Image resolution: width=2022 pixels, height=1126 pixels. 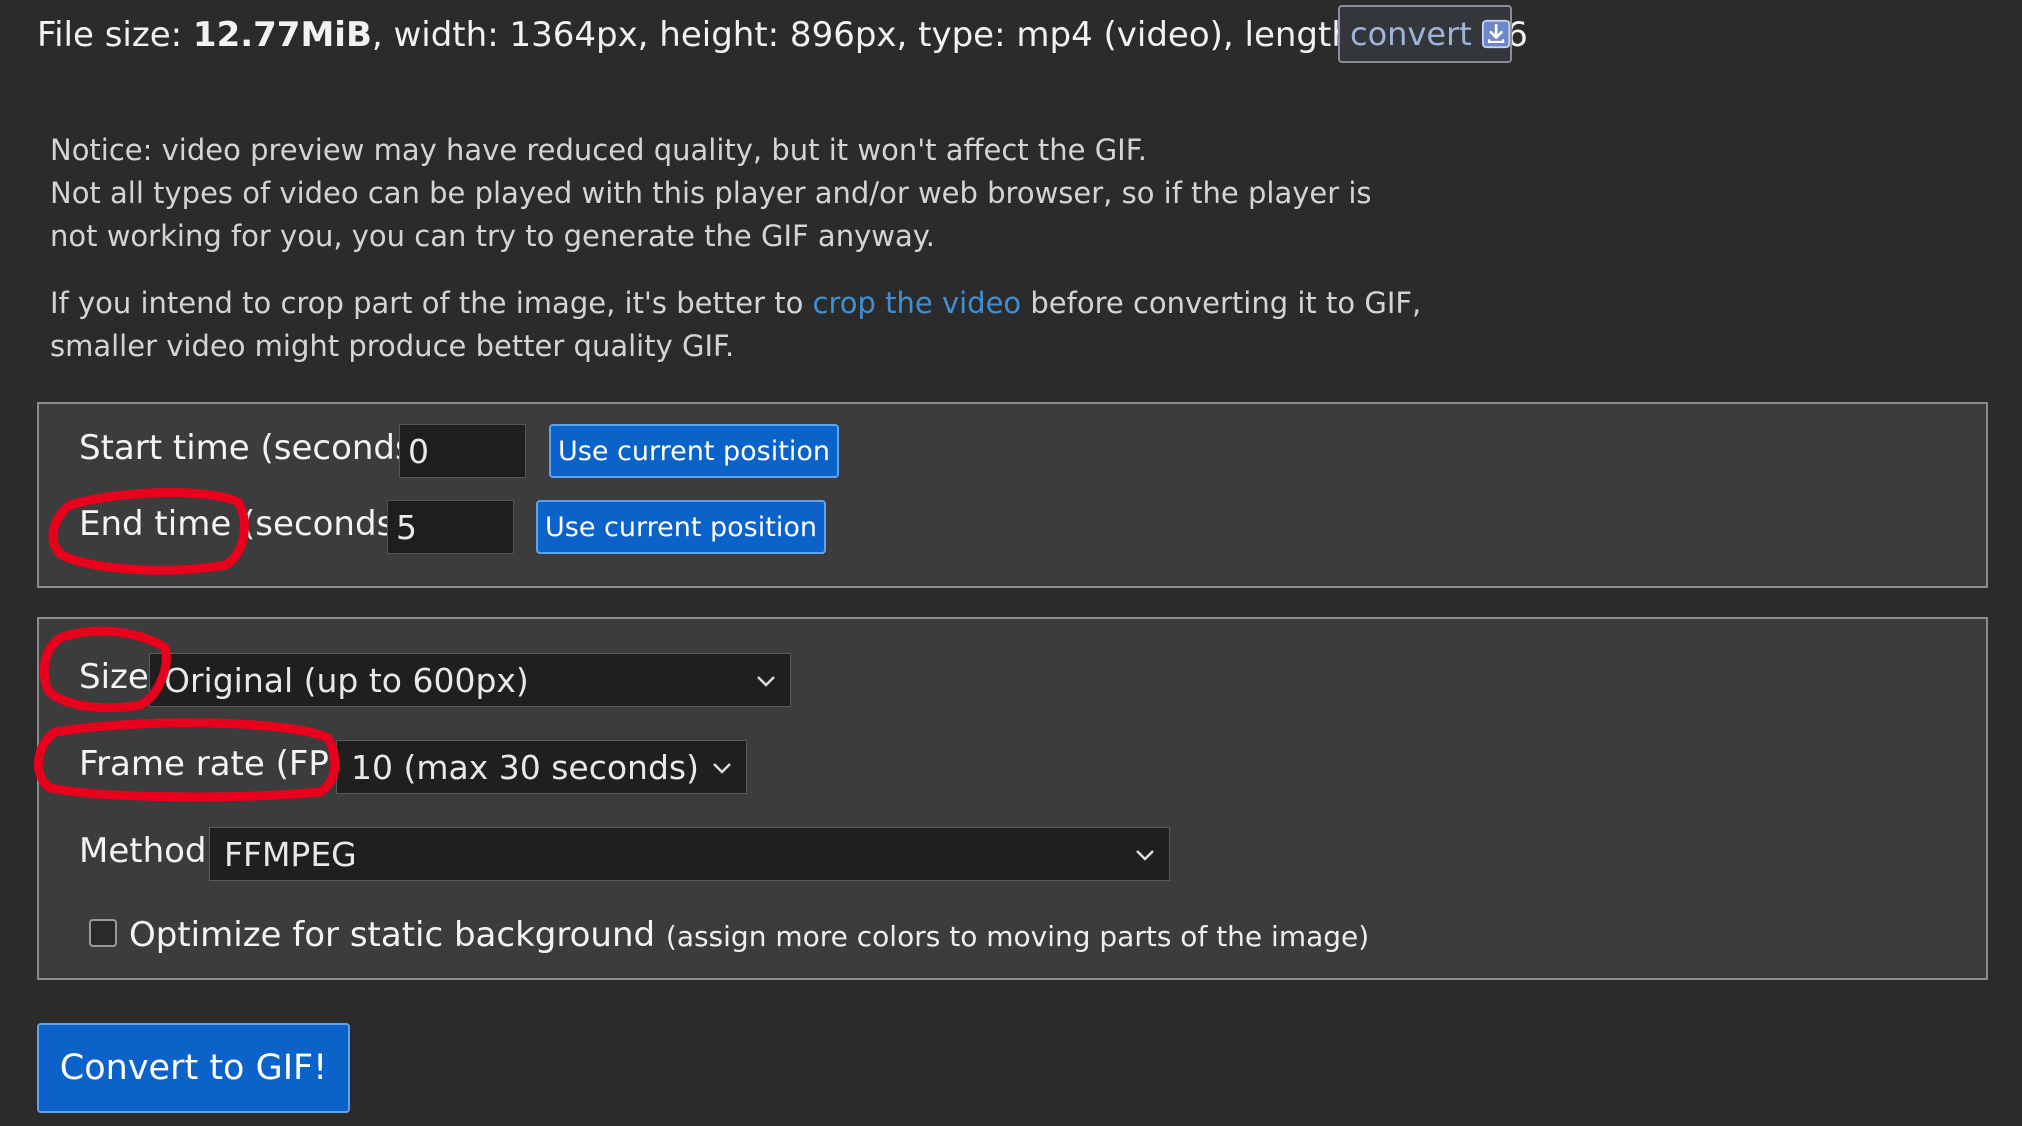 I want to click on download-icon, so click(x=1495, y=34).